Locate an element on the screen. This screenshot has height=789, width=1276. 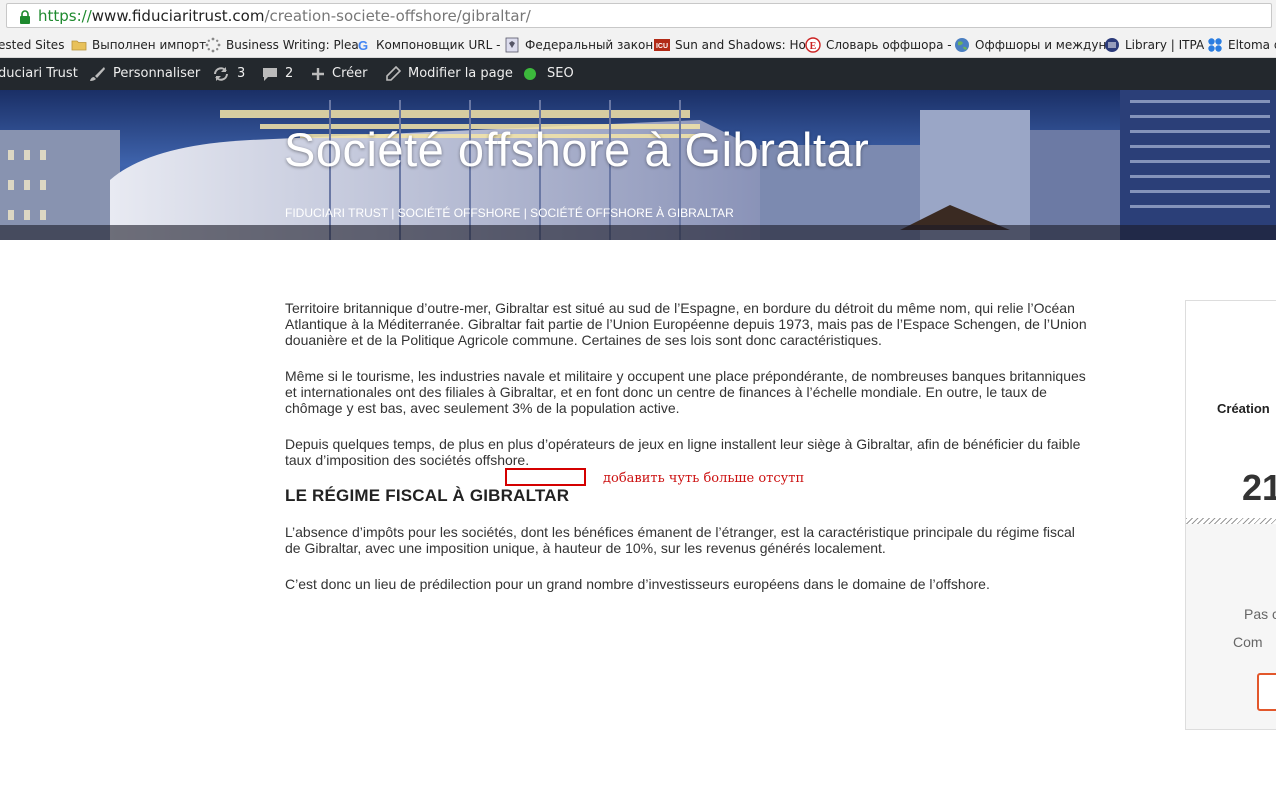
svg-text: G is located at coordinates (363, 45).